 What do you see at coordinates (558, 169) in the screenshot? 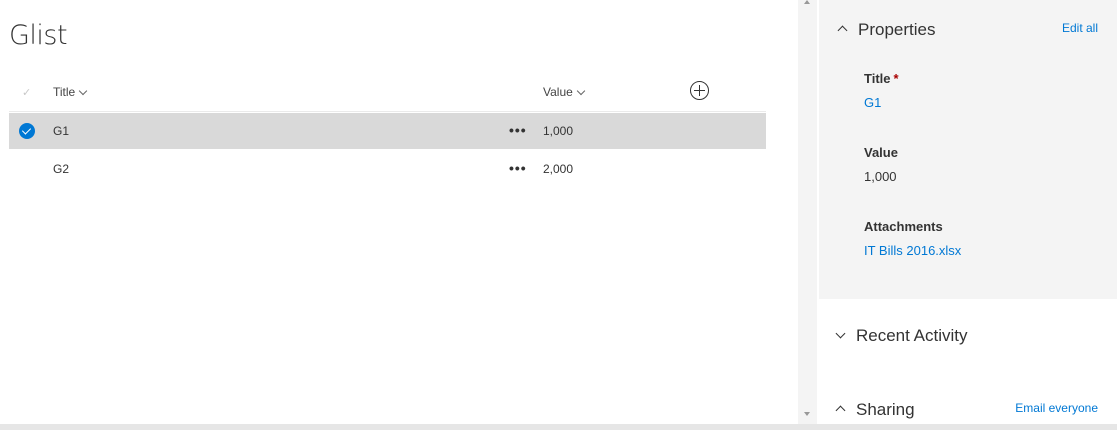
I see `cell-value: 2,000` at bounding box center [558, 169].